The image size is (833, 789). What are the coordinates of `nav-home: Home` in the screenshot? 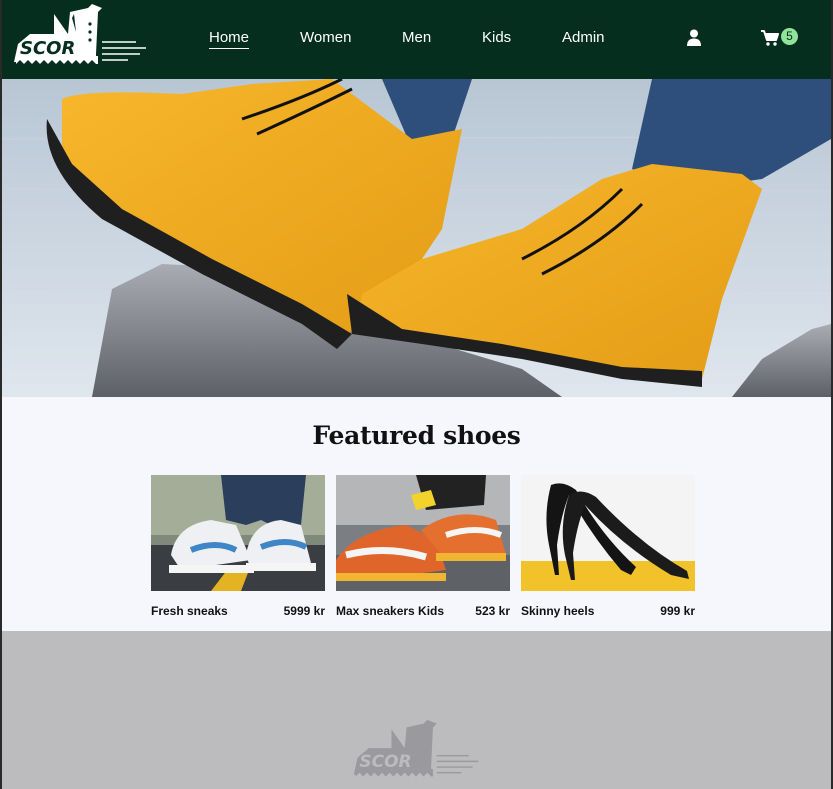 It's located at (229, 39).